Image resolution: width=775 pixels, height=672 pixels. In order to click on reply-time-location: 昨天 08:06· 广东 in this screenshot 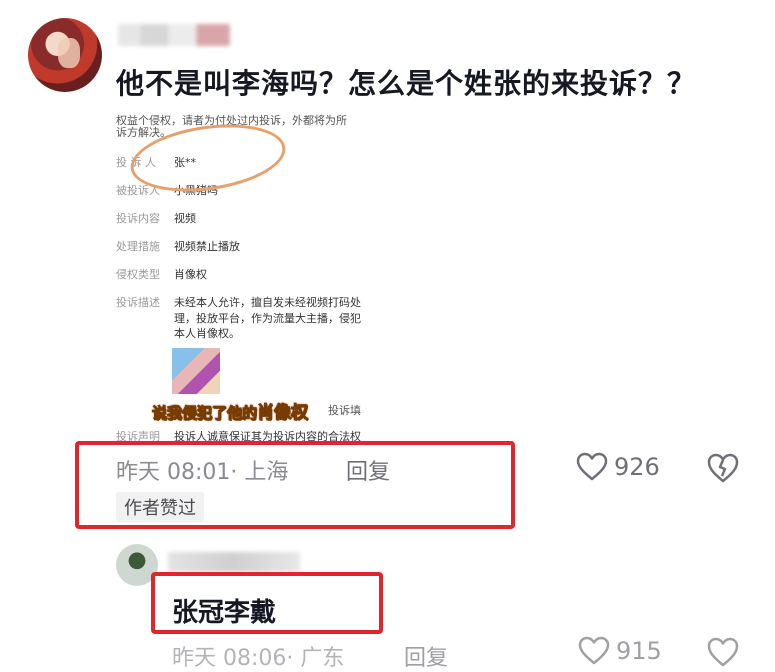, I will do `click(258, 658)`.